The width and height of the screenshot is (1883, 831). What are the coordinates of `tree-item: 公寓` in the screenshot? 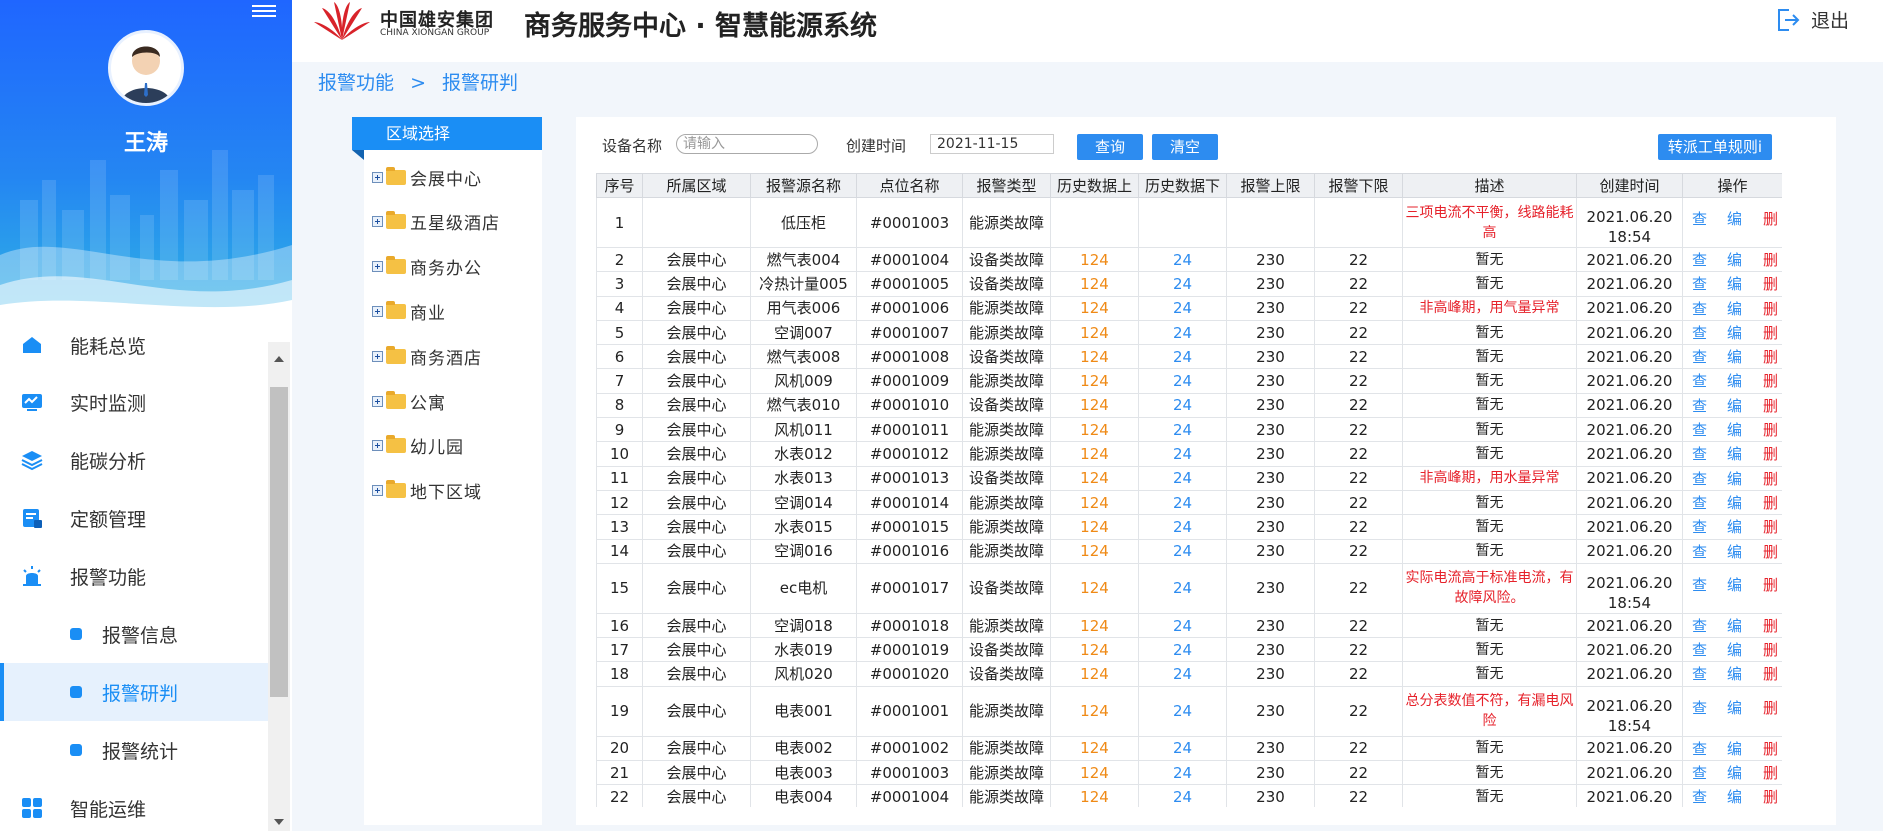 It's located at (409, 401).